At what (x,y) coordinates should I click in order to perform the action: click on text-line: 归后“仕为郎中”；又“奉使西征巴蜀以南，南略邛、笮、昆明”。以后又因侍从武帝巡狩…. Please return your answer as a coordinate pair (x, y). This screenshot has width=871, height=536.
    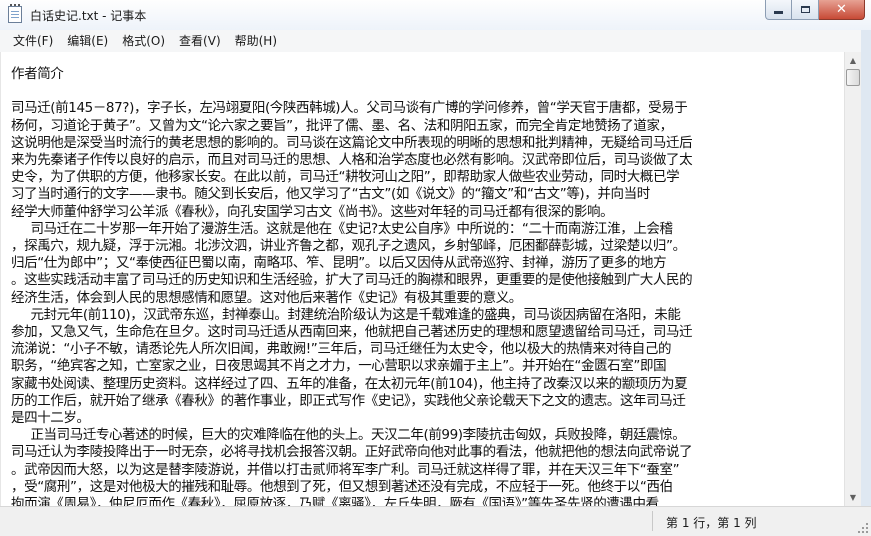
    Looking at the image, I should click on (427, 263).